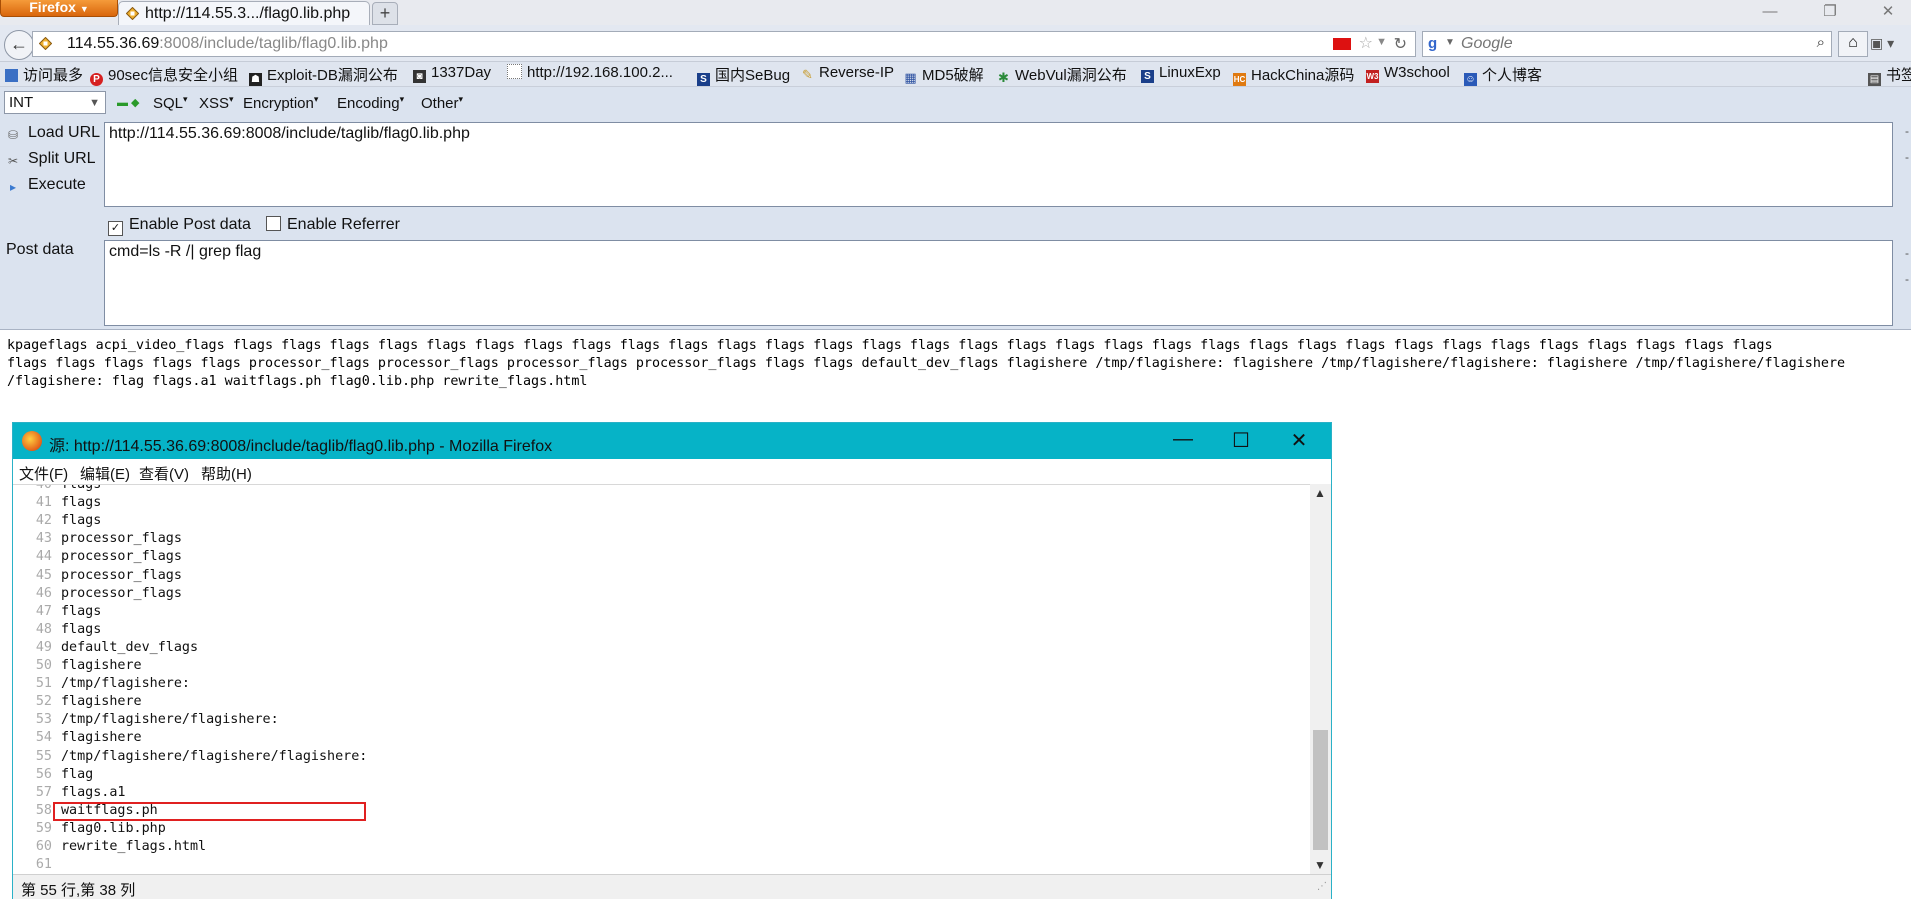  Describe the element at coordinates (1241, 440) in the screenshot. I see `maximize-icon: ☐` at that location.